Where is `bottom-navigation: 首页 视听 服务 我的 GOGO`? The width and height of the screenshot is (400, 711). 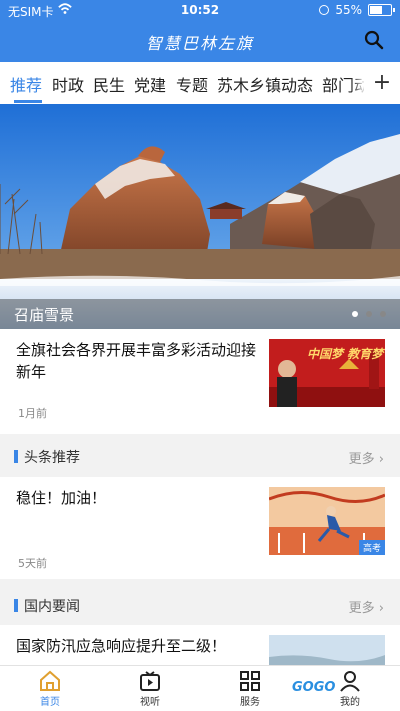 bottom-navigation: 首页 视听 服务 我的 GOGO is located at coordinates (200, 688).